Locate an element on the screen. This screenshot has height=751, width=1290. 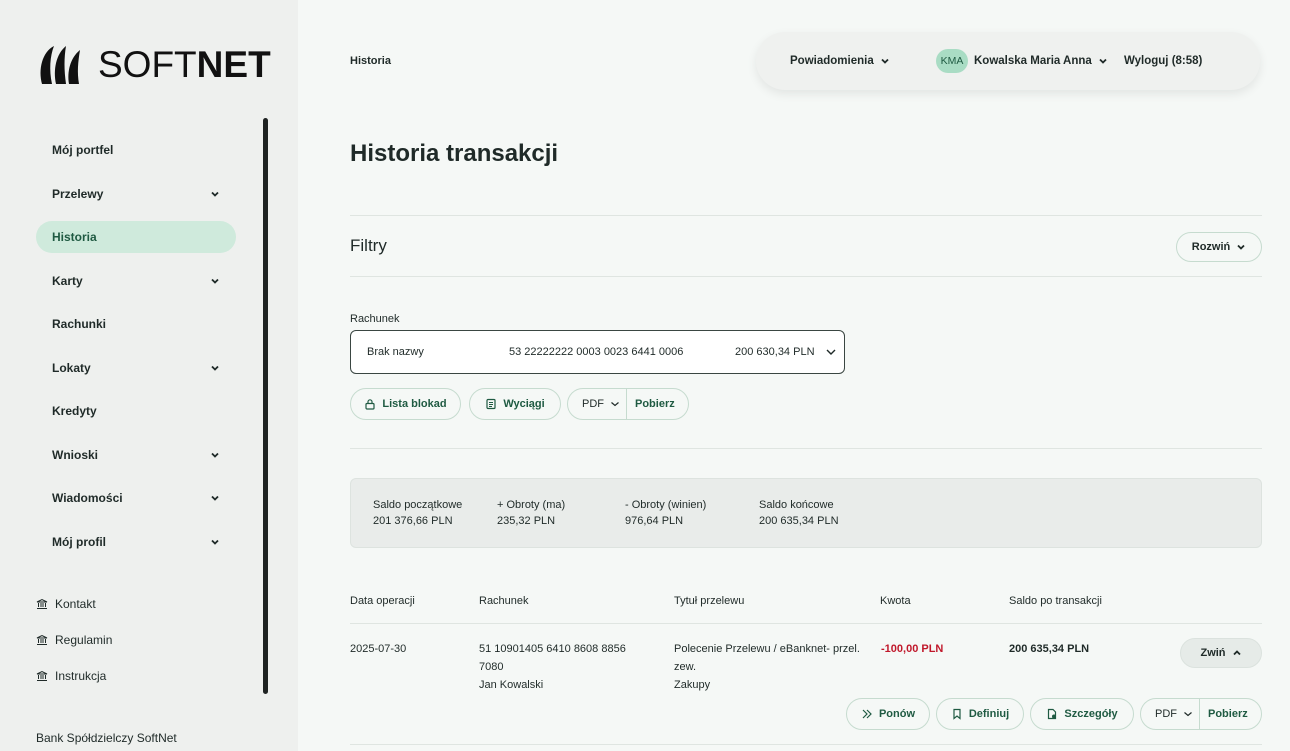
document-search-icon is located at coordinates (1052, 714).